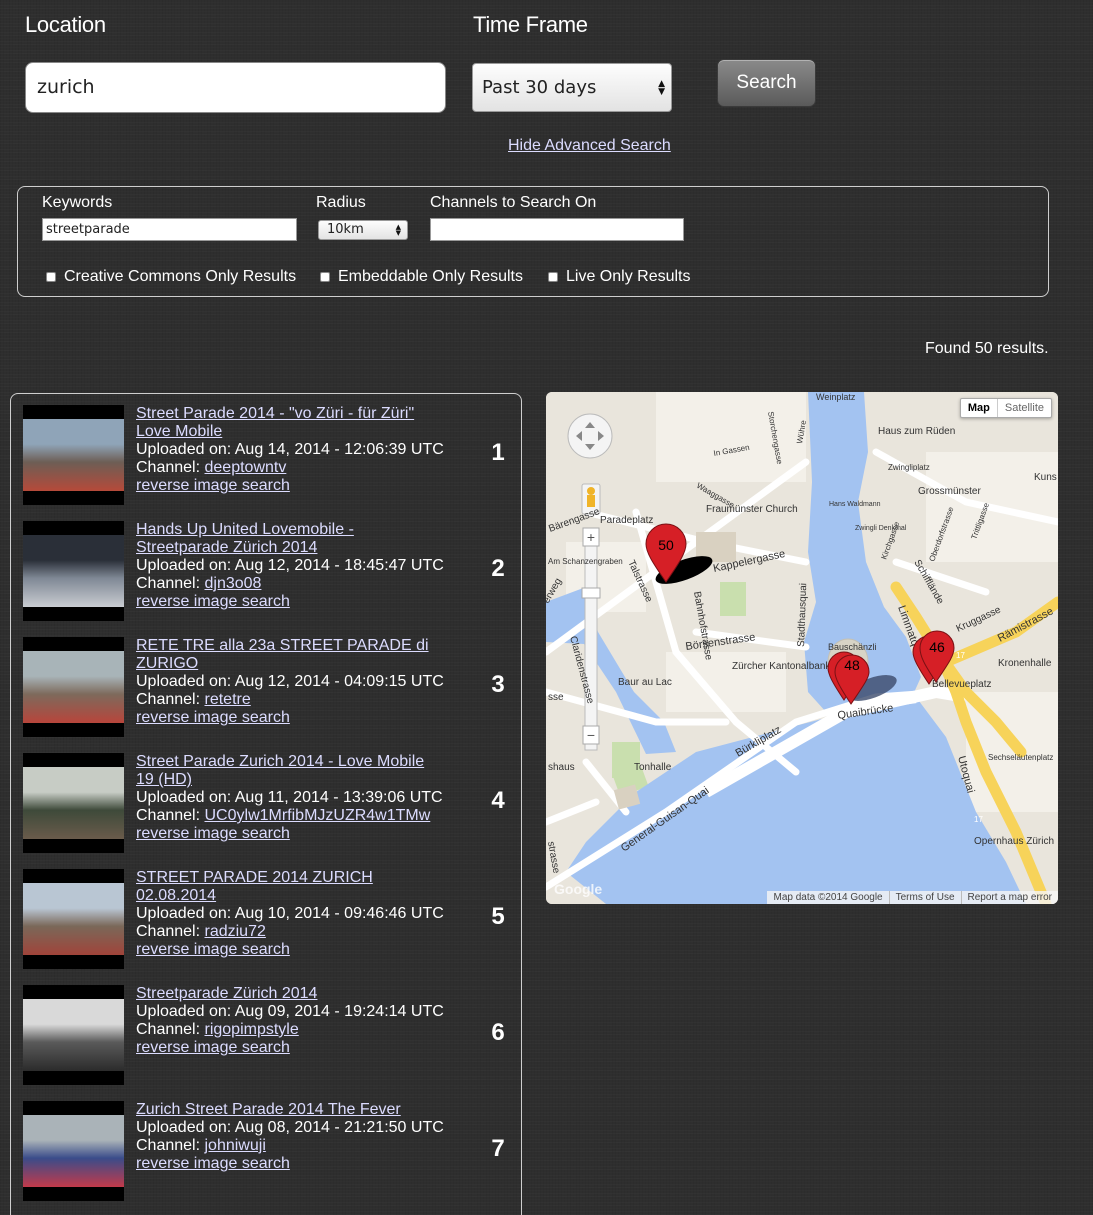 The image size is (1093, 1215). I want to click on channel-link: radziu72, so click(235, 931).